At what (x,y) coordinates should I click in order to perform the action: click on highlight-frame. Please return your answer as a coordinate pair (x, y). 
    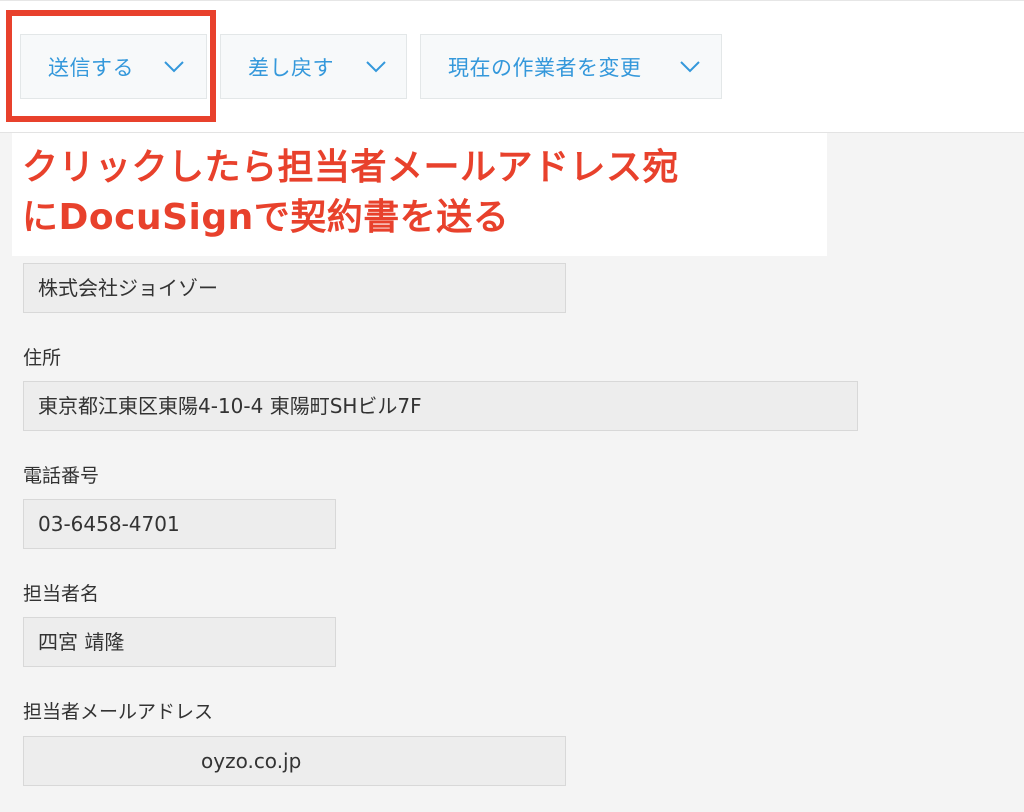
    Looking at the image, I should click on (111, 66).